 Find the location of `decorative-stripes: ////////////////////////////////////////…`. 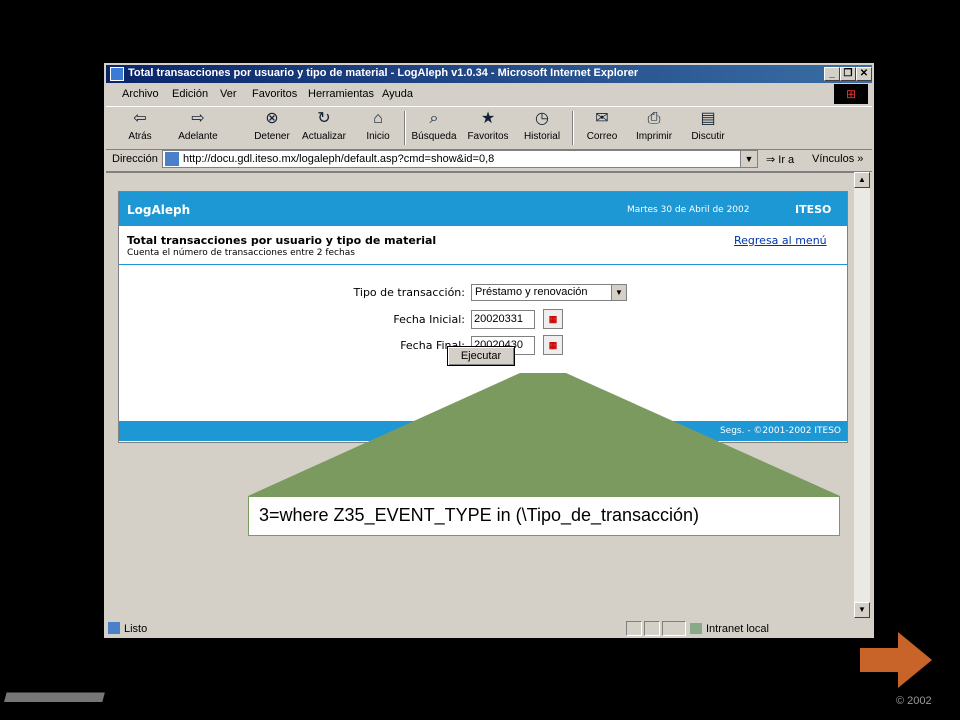

decorative-stripes: ////////////////////////////////////////… is located at coordinates (54, 697).